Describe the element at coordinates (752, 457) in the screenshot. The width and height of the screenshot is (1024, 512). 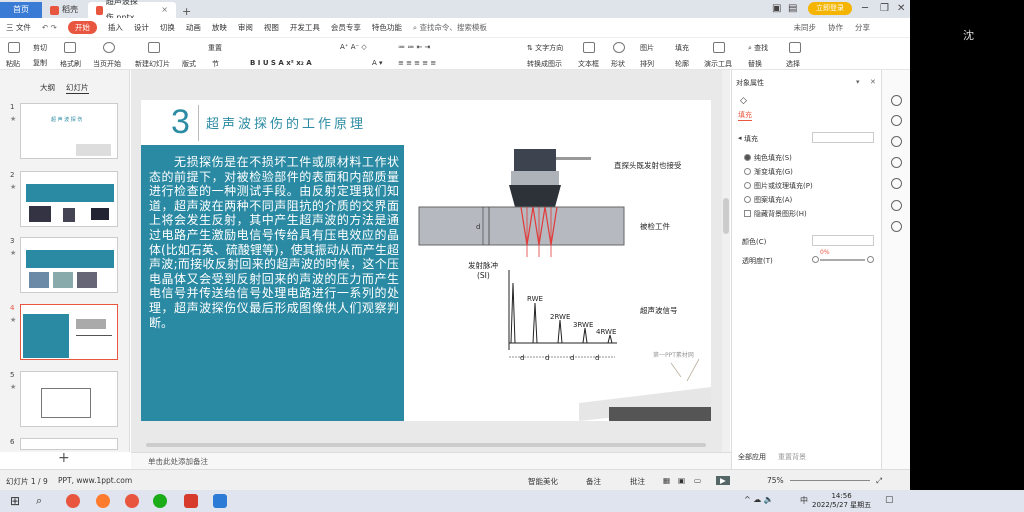
I see `apply-all-button: 全部应用` at that location.